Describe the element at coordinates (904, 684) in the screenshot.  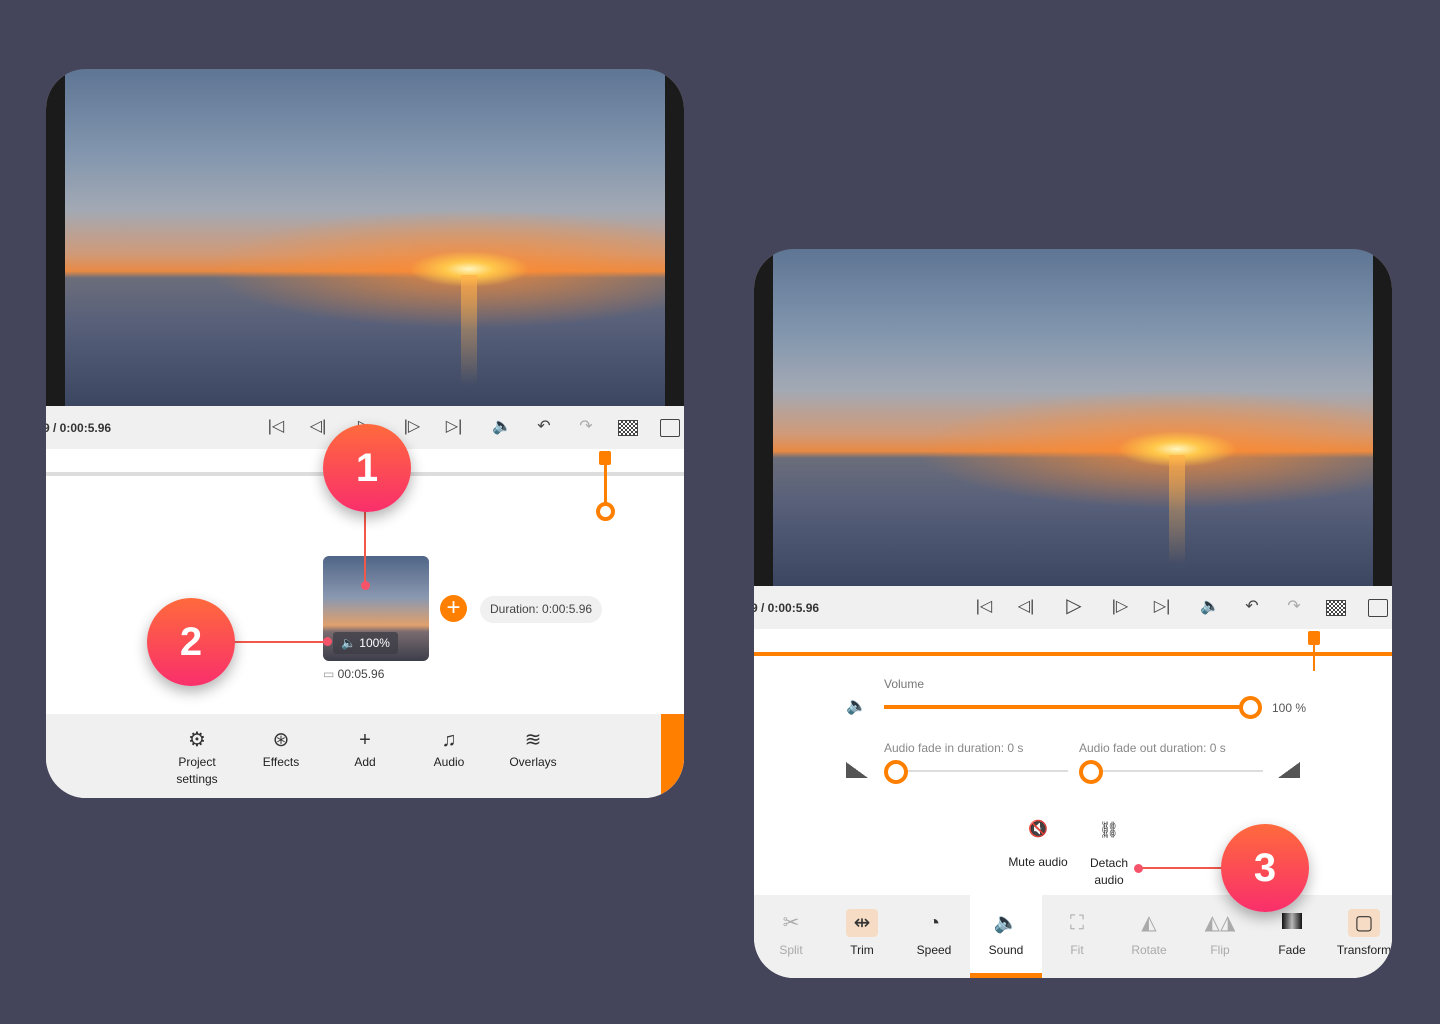
I see `volume-label: Volume` at that location.